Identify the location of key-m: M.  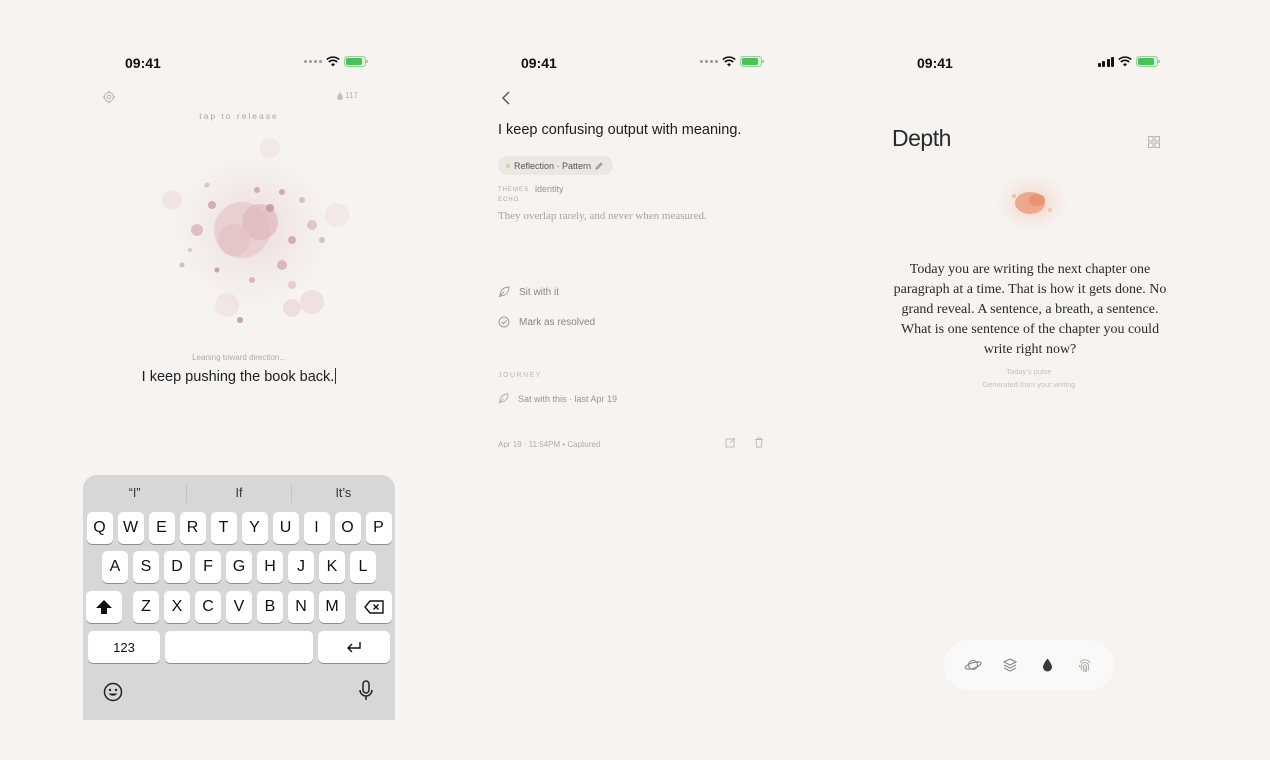
(332, 607).